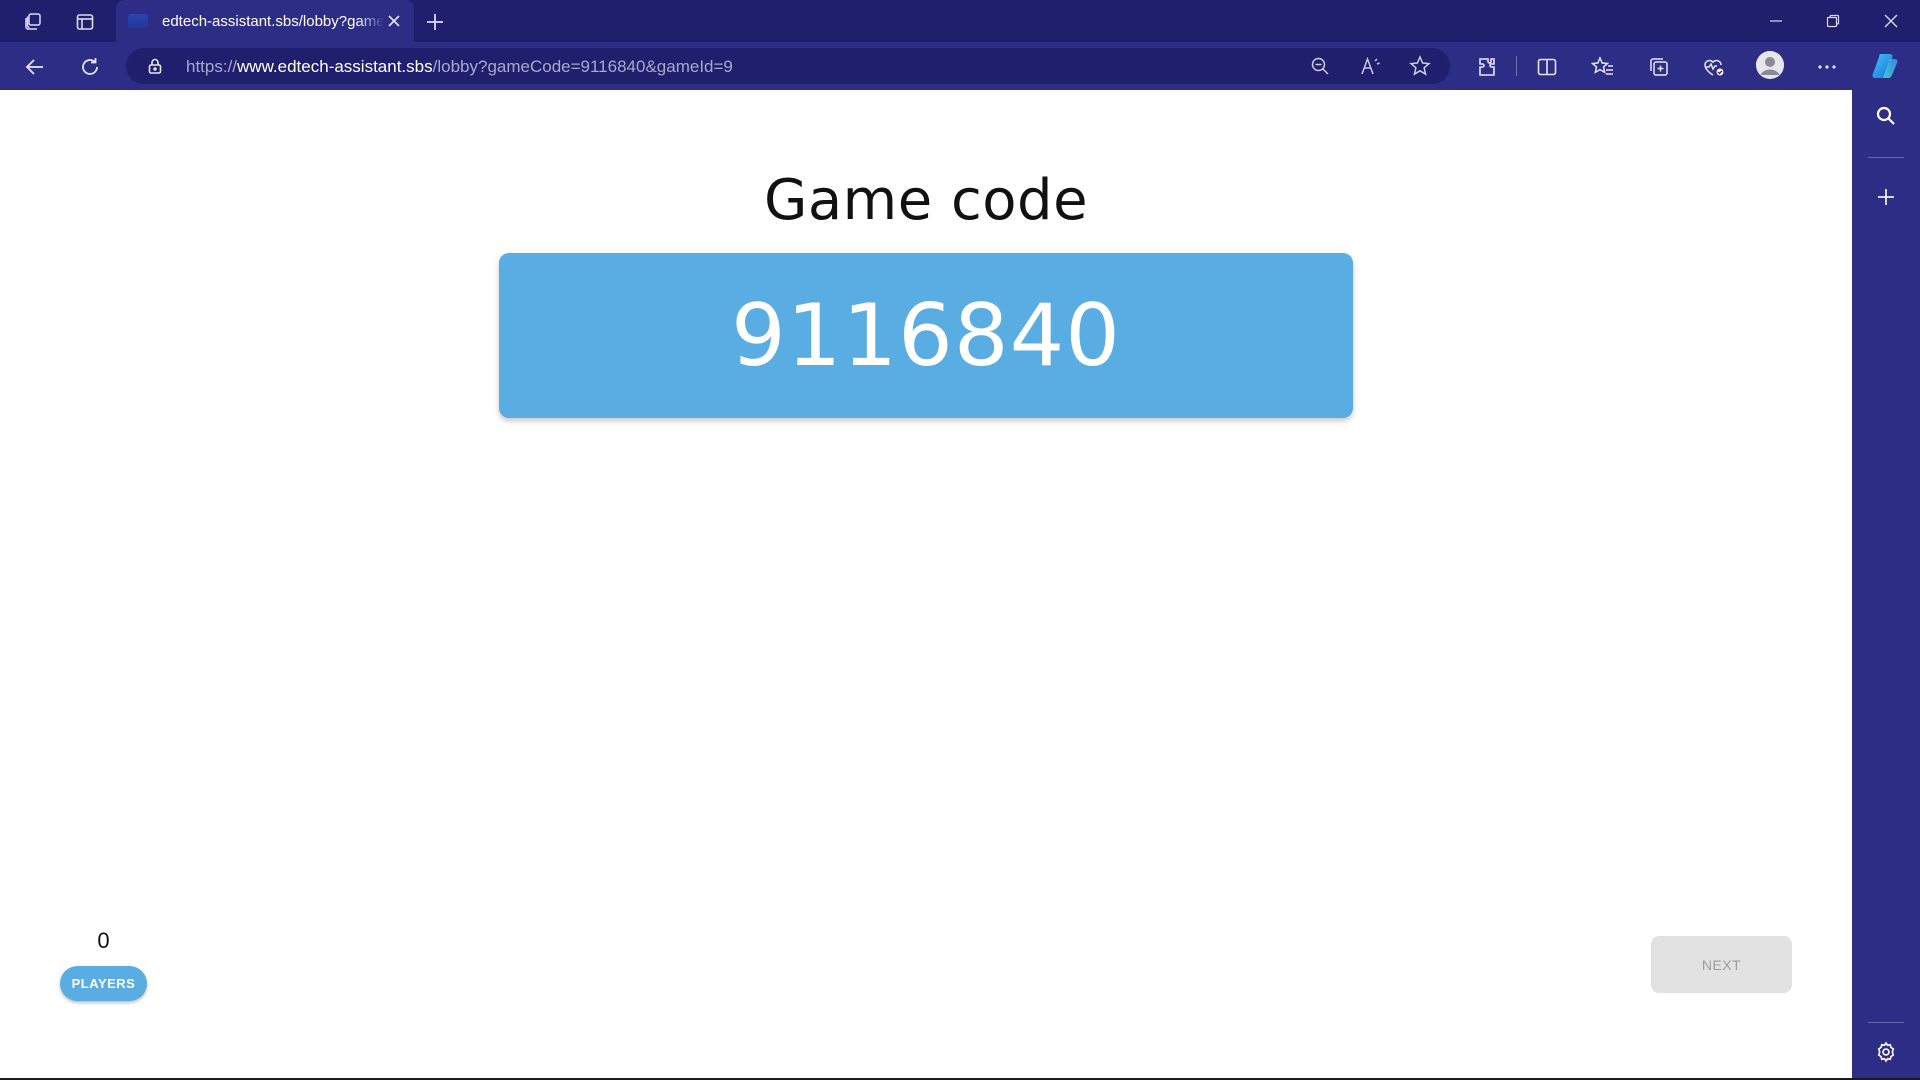  I want to click on url-scheme: https://, so click(212, 66).